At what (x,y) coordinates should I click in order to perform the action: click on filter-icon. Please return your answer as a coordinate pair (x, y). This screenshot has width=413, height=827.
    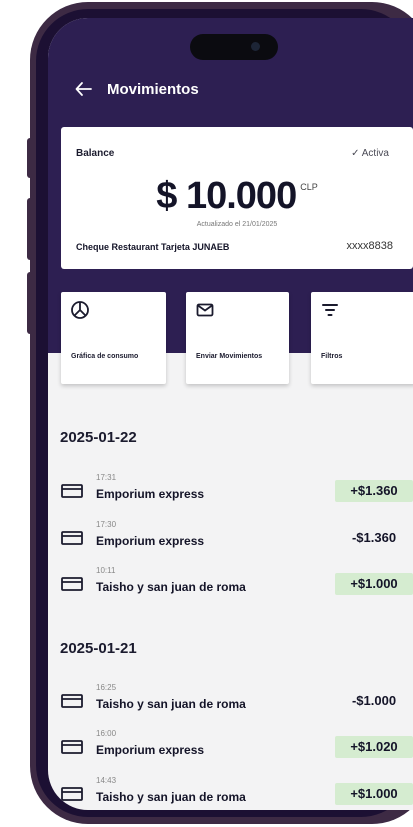
    Looking at the image, I should click on (330, 310).